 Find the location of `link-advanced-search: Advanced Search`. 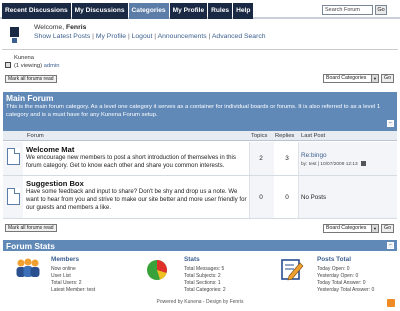

link-advanced-search: Advanced Search is located at coordinates (239, 36).